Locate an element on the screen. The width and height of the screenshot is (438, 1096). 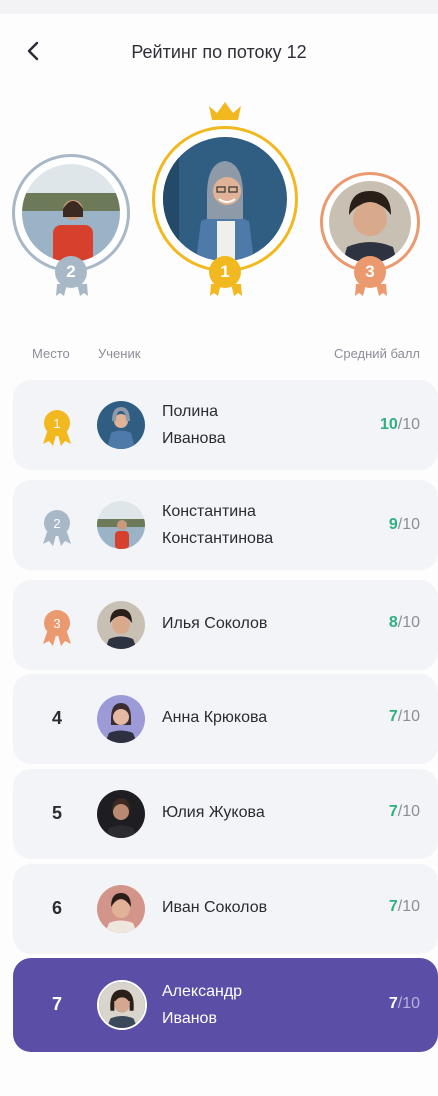
table-row: 1 Полина Иванова 10/10 is located at coordinates (225, 425).